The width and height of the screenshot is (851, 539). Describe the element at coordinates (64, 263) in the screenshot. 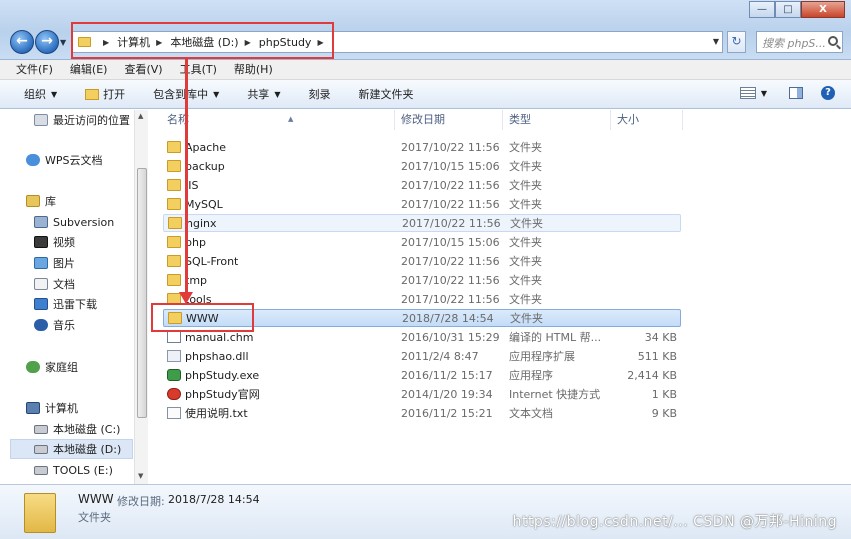

I see `sidebar-item-label: 图片` at that location.